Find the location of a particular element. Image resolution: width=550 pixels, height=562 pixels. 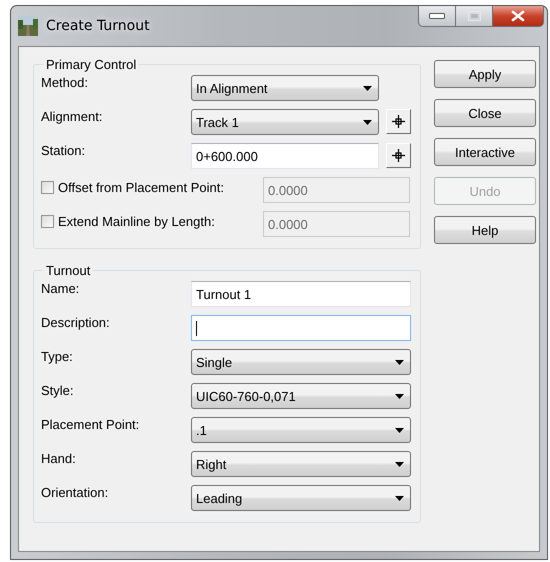

dropdown: .1 is located at coordinates (301, 430).